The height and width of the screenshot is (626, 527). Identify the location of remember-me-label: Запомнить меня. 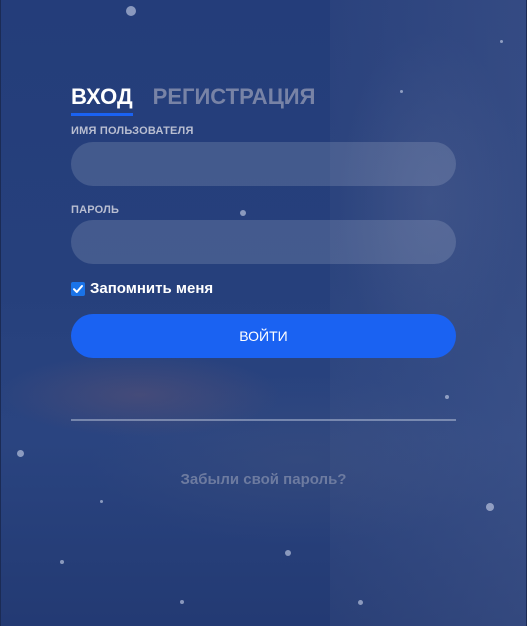
(152, 288).